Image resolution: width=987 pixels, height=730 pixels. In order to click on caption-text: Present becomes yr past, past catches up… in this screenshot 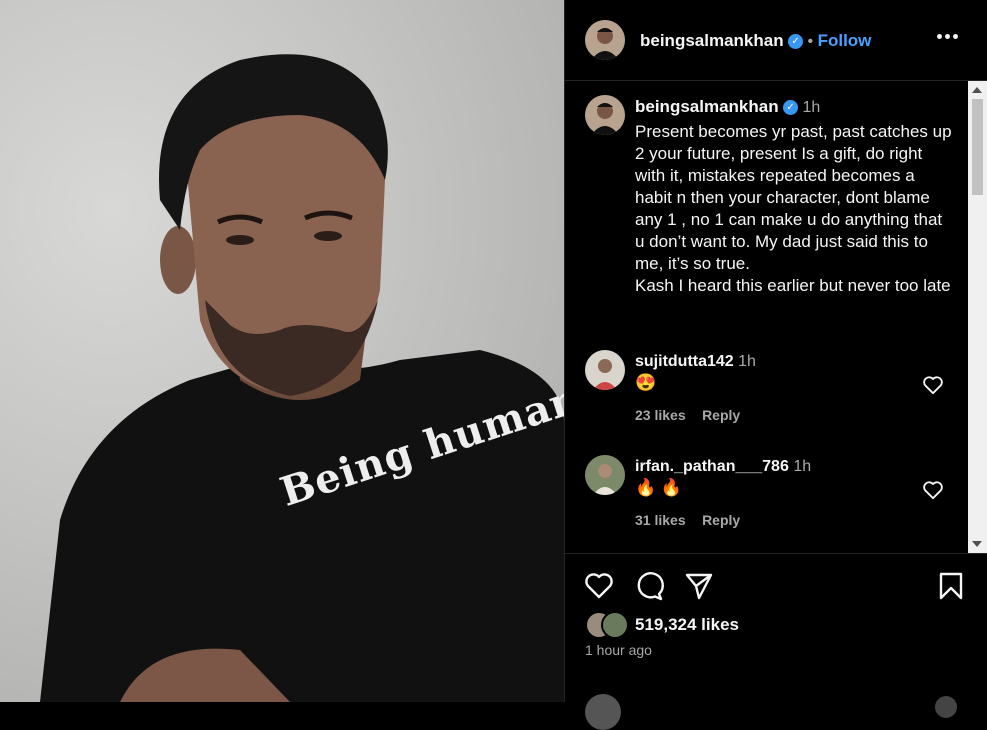, I will do `click(795, 209)`.